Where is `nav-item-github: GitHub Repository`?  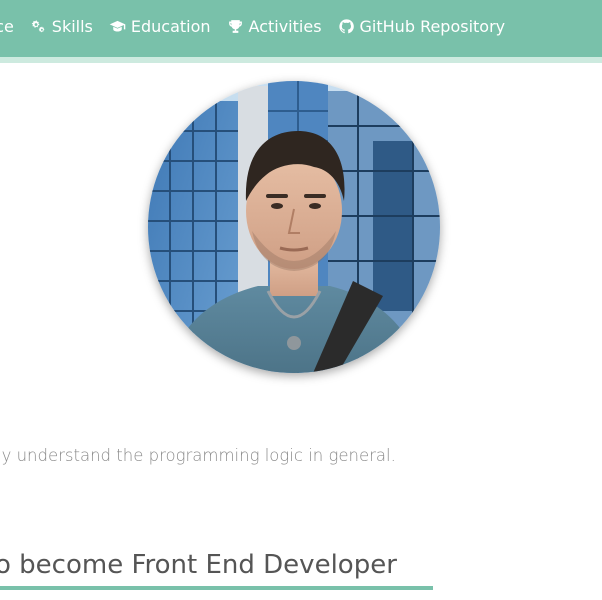
nav-item-github: GitHub Repository is located at coordinates (422, 26).